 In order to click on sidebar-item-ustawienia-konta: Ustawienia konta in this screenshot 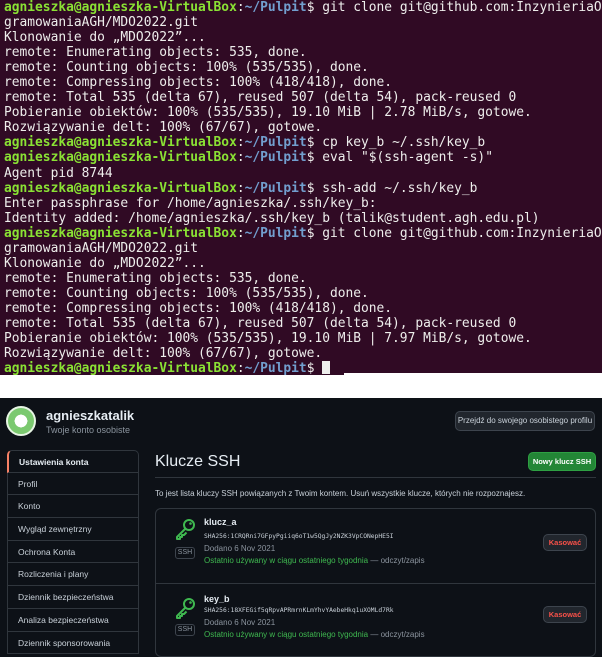, I will do `click(73, 461)`.